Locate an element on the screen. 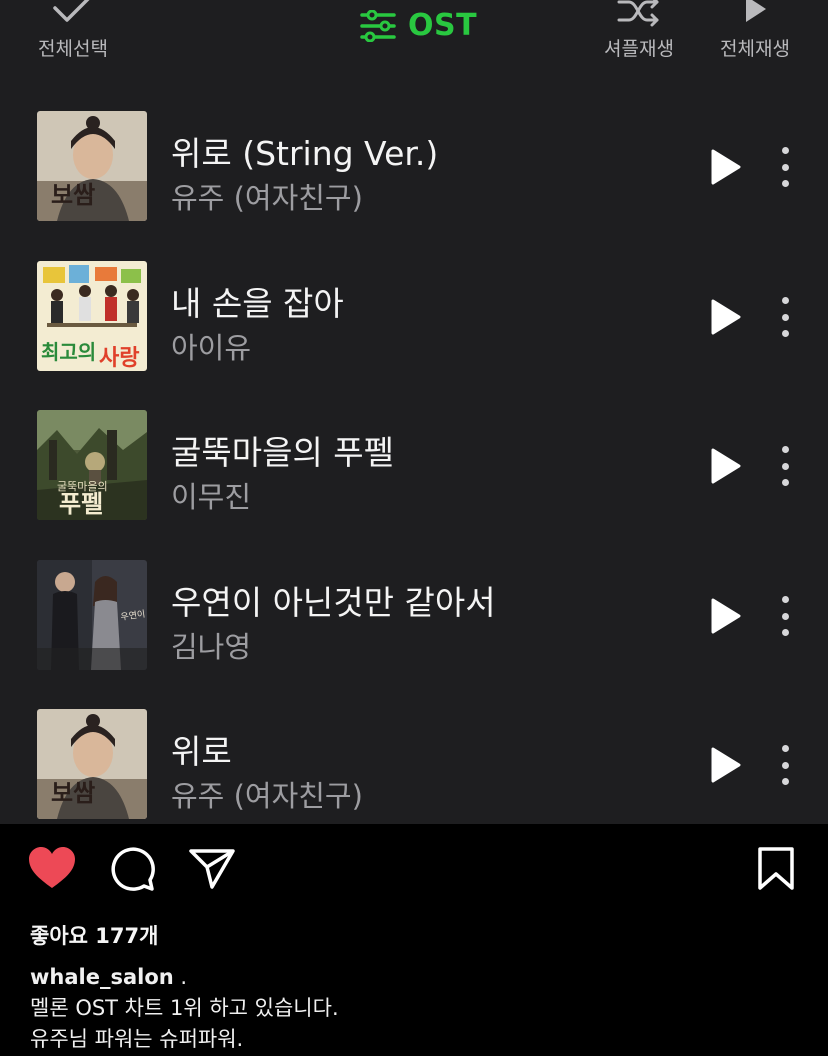  album-cover: 굴뚝마을의 푸펠 is located at coordinates (92, 465).